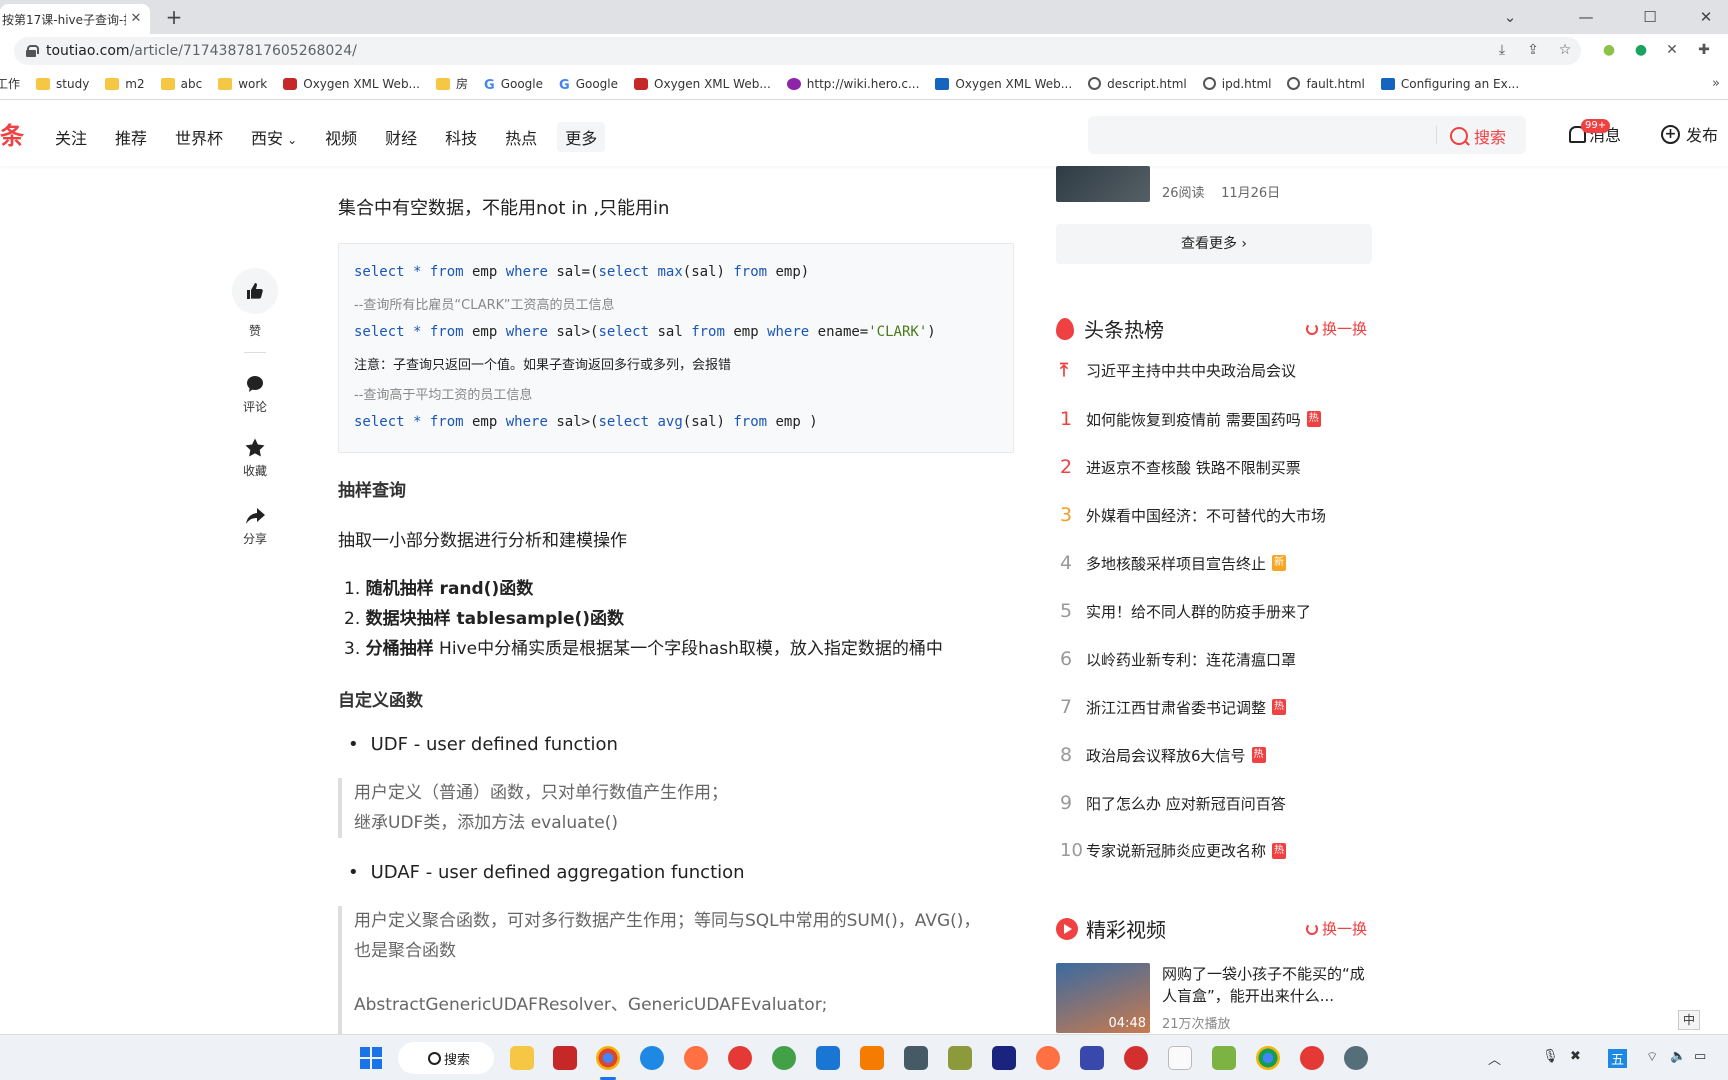 Image resolution: width=1728 pixels, height=1080 pixels. Describe the element at coordinates (1550, 1056) in the screenshot. I see `microphone-icon: 🎙` at that location.